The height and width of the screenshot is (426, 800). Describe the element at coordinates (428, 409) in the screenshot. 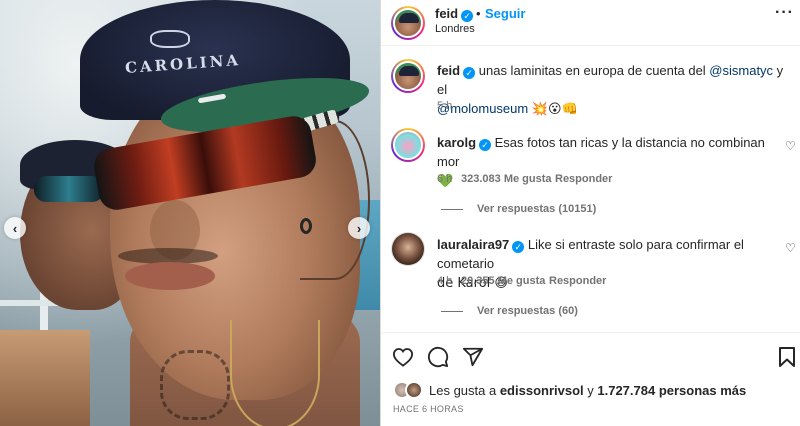

I see `post-timestamp: HACE 6 HORAS` at that location.